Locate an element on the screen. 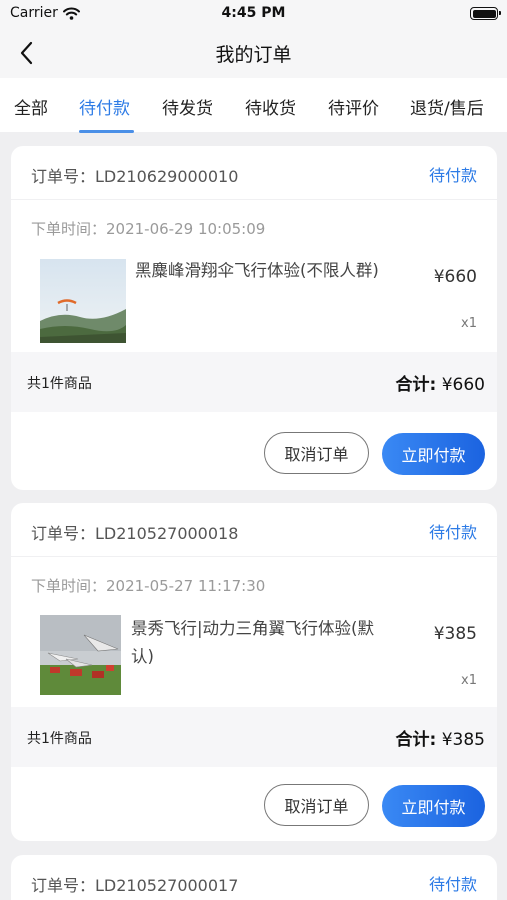  order-summary: 共1件商品 合计: ¥660 is located at coordinates (254, 382).